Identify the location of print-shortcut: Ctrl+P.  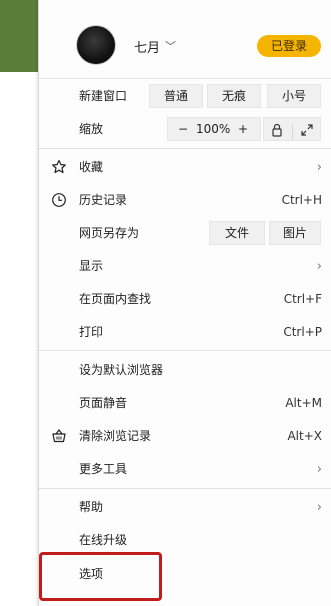
(302, 332).